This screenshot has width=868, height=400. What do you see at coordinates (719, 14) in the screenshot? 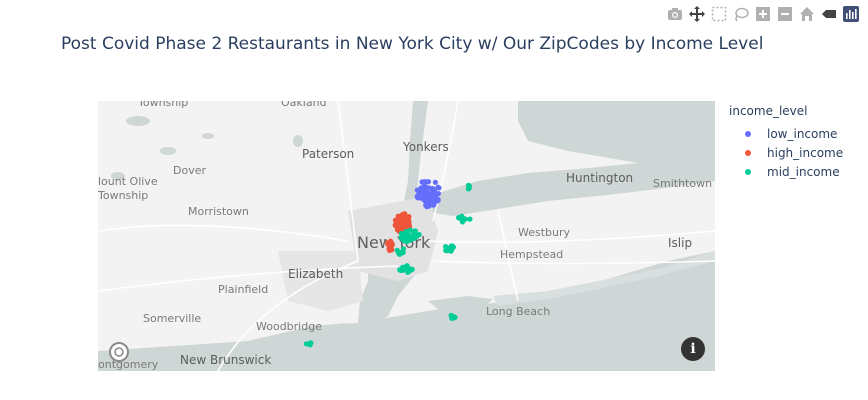
I see `box-select-icon` at bounding box center [719, 14].